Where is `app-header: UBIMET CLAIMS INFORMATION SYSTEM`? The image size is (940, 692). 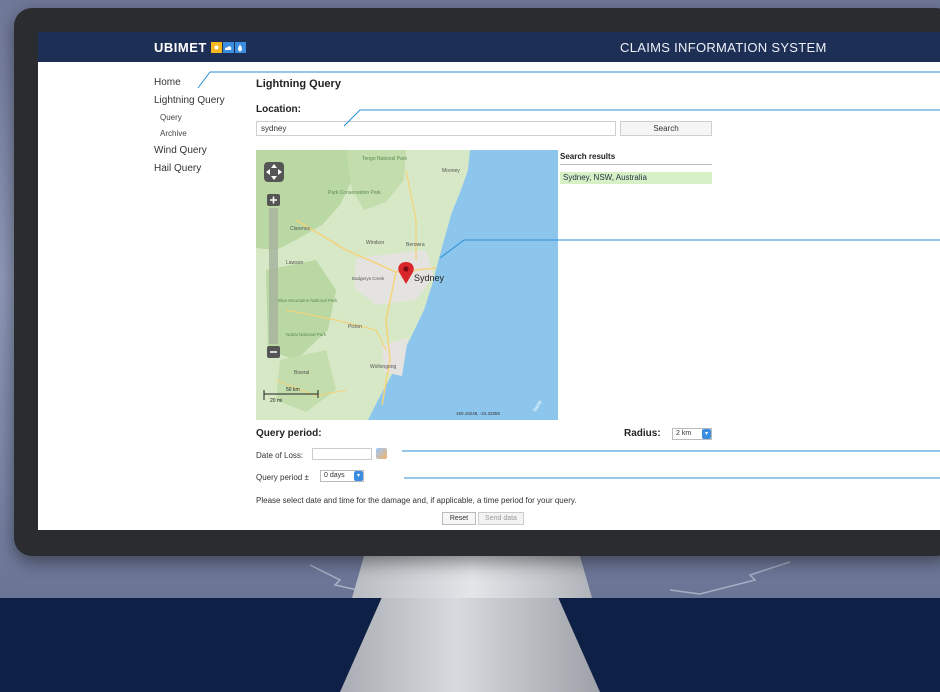
app-header: UBIMET CLAIMS INFORMATION SYSTEM is located at coordinates (489, 47).